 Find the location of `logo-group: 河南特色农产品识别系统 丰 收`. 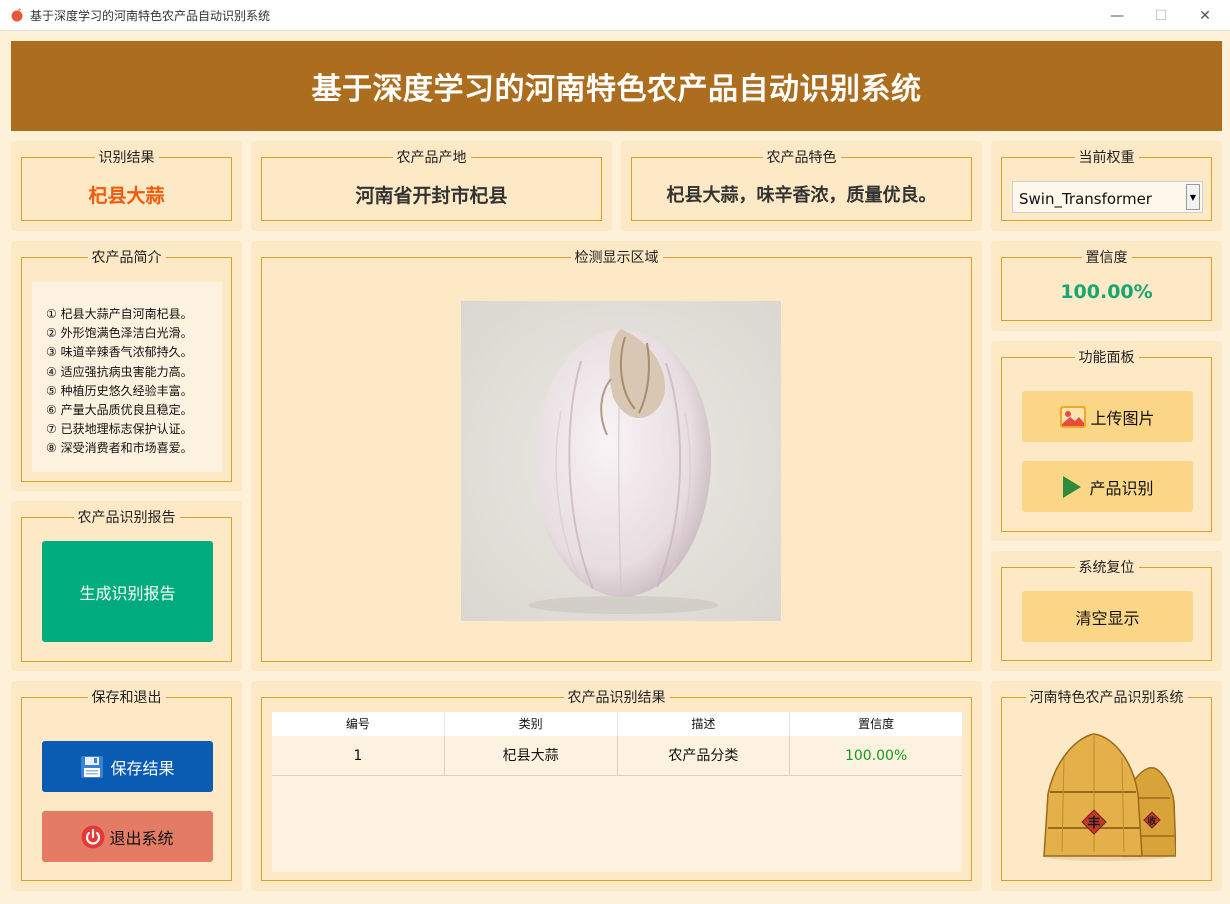

logo-group: 河南特色农产品识别系统 丰 收 is located at coordinates (1106, 785).